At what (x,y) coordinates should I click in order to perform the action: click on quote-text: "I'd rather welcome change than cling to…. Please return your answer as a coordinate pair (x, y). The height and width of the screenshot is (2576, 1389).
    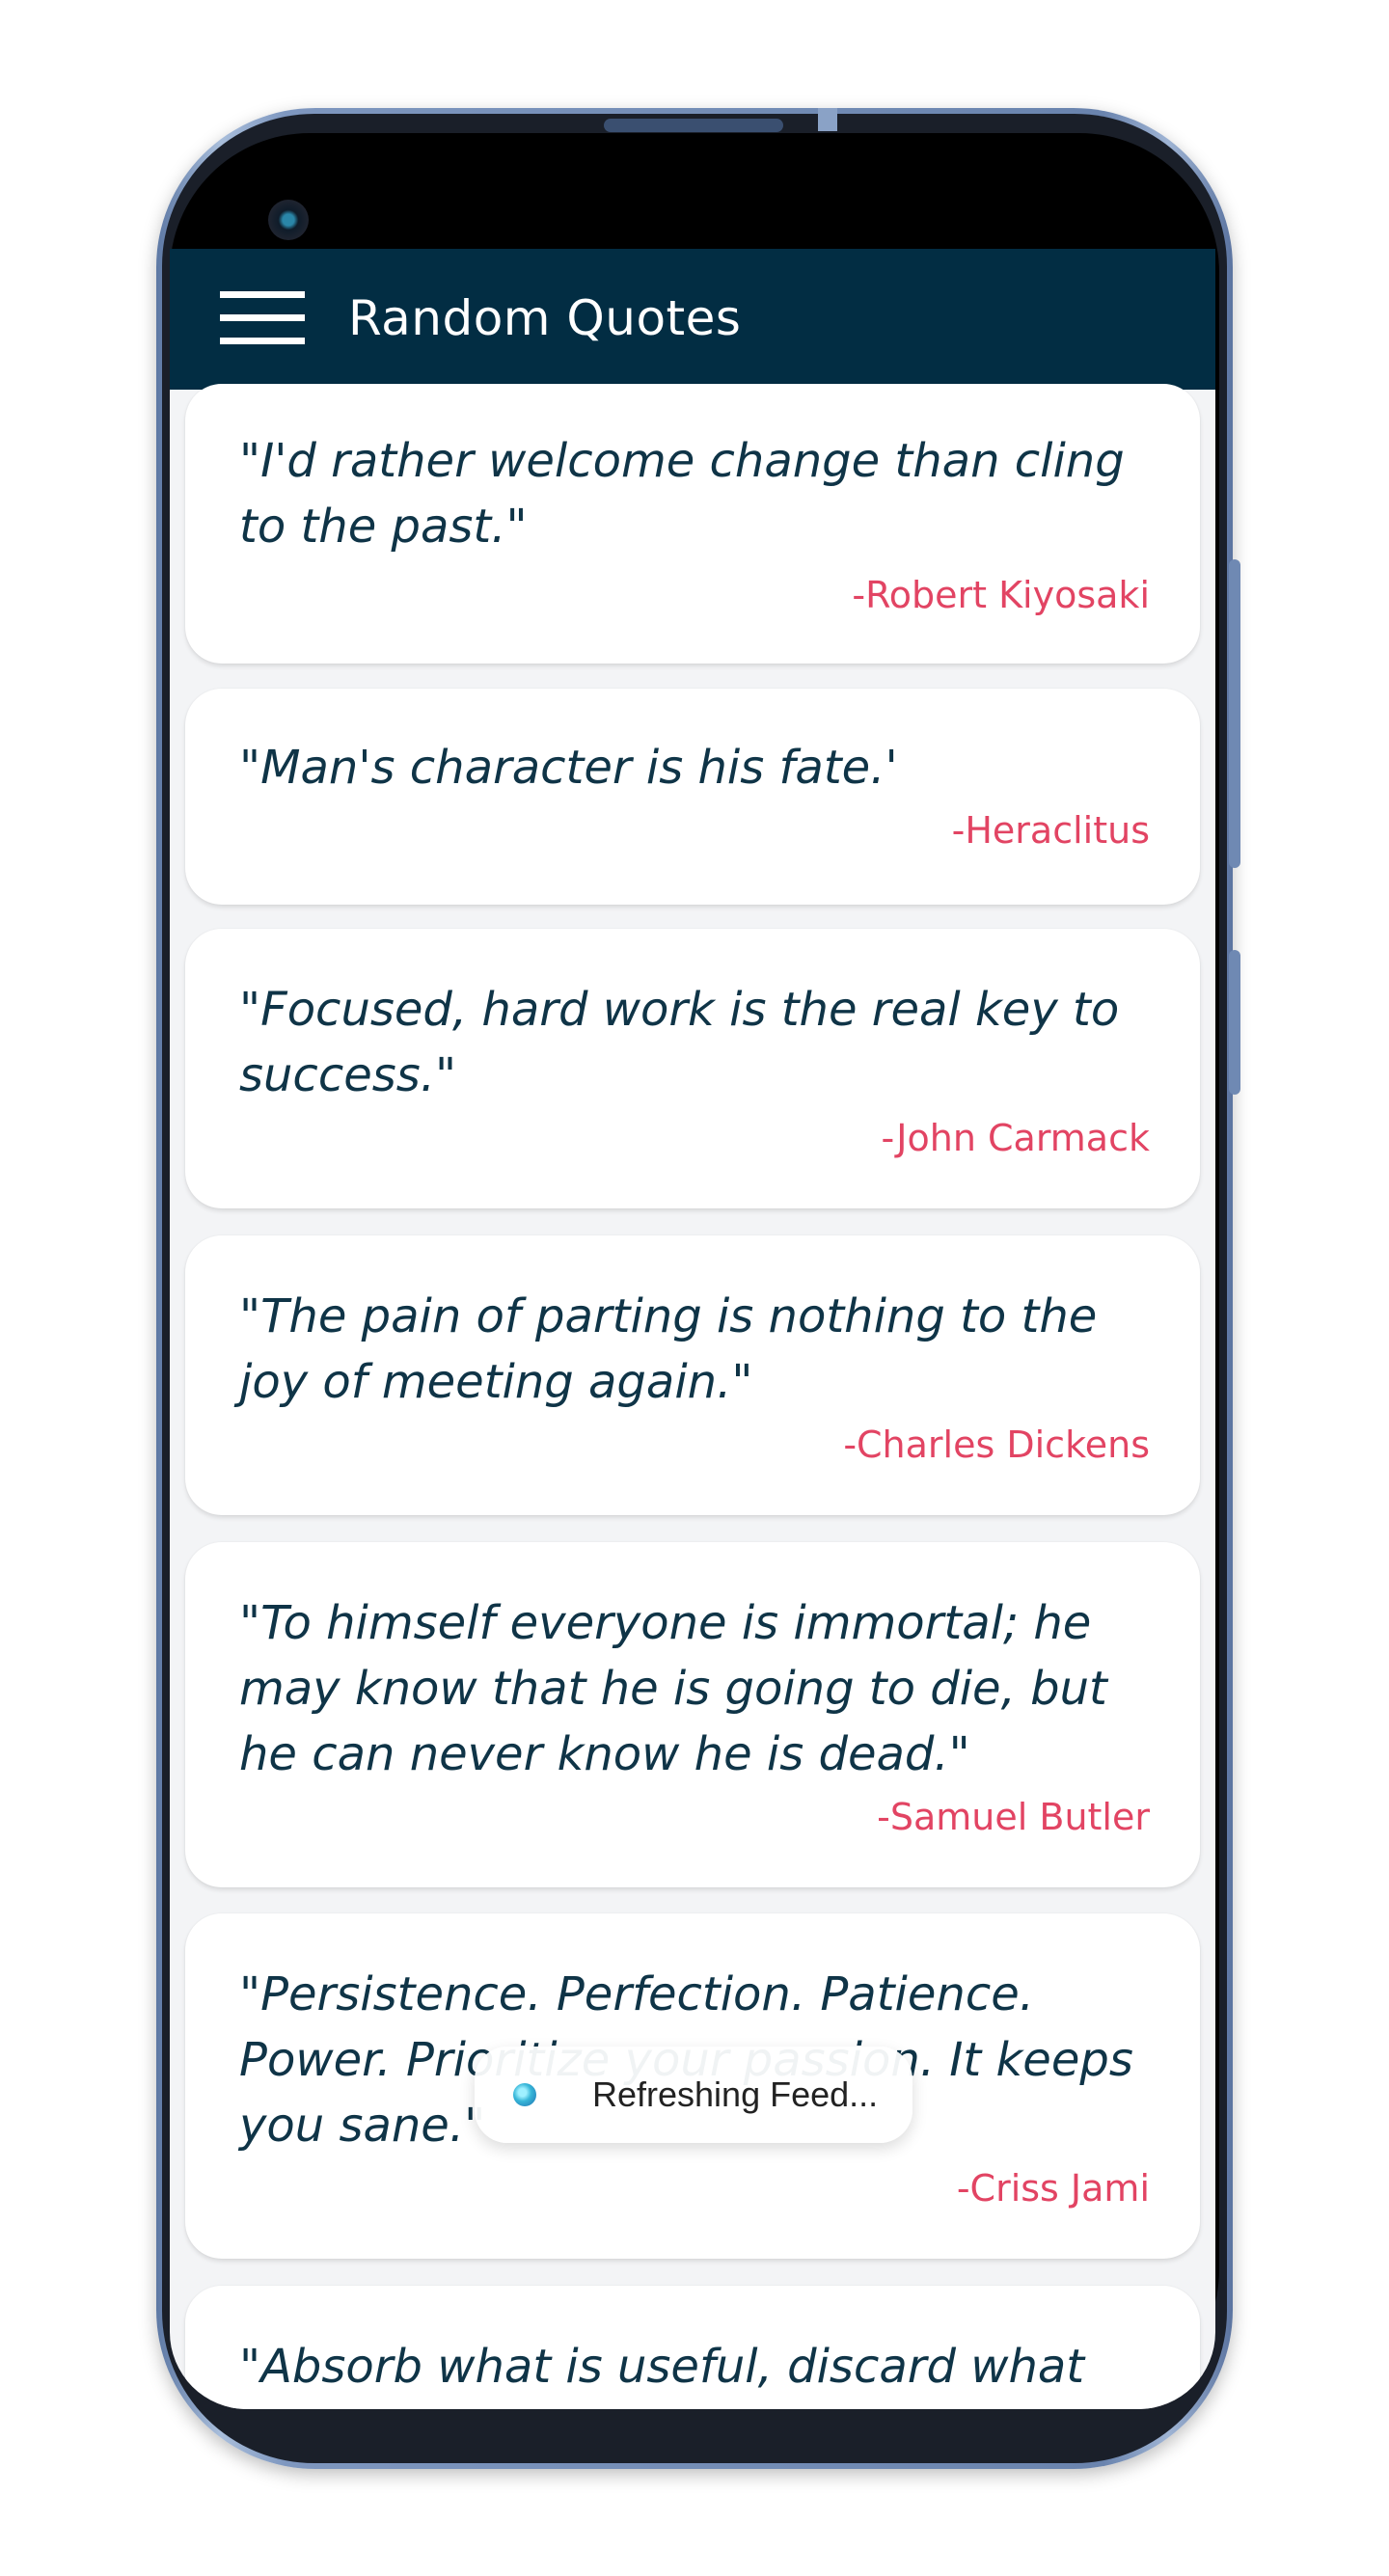
    Looking at the image, I should click on (682, 494).